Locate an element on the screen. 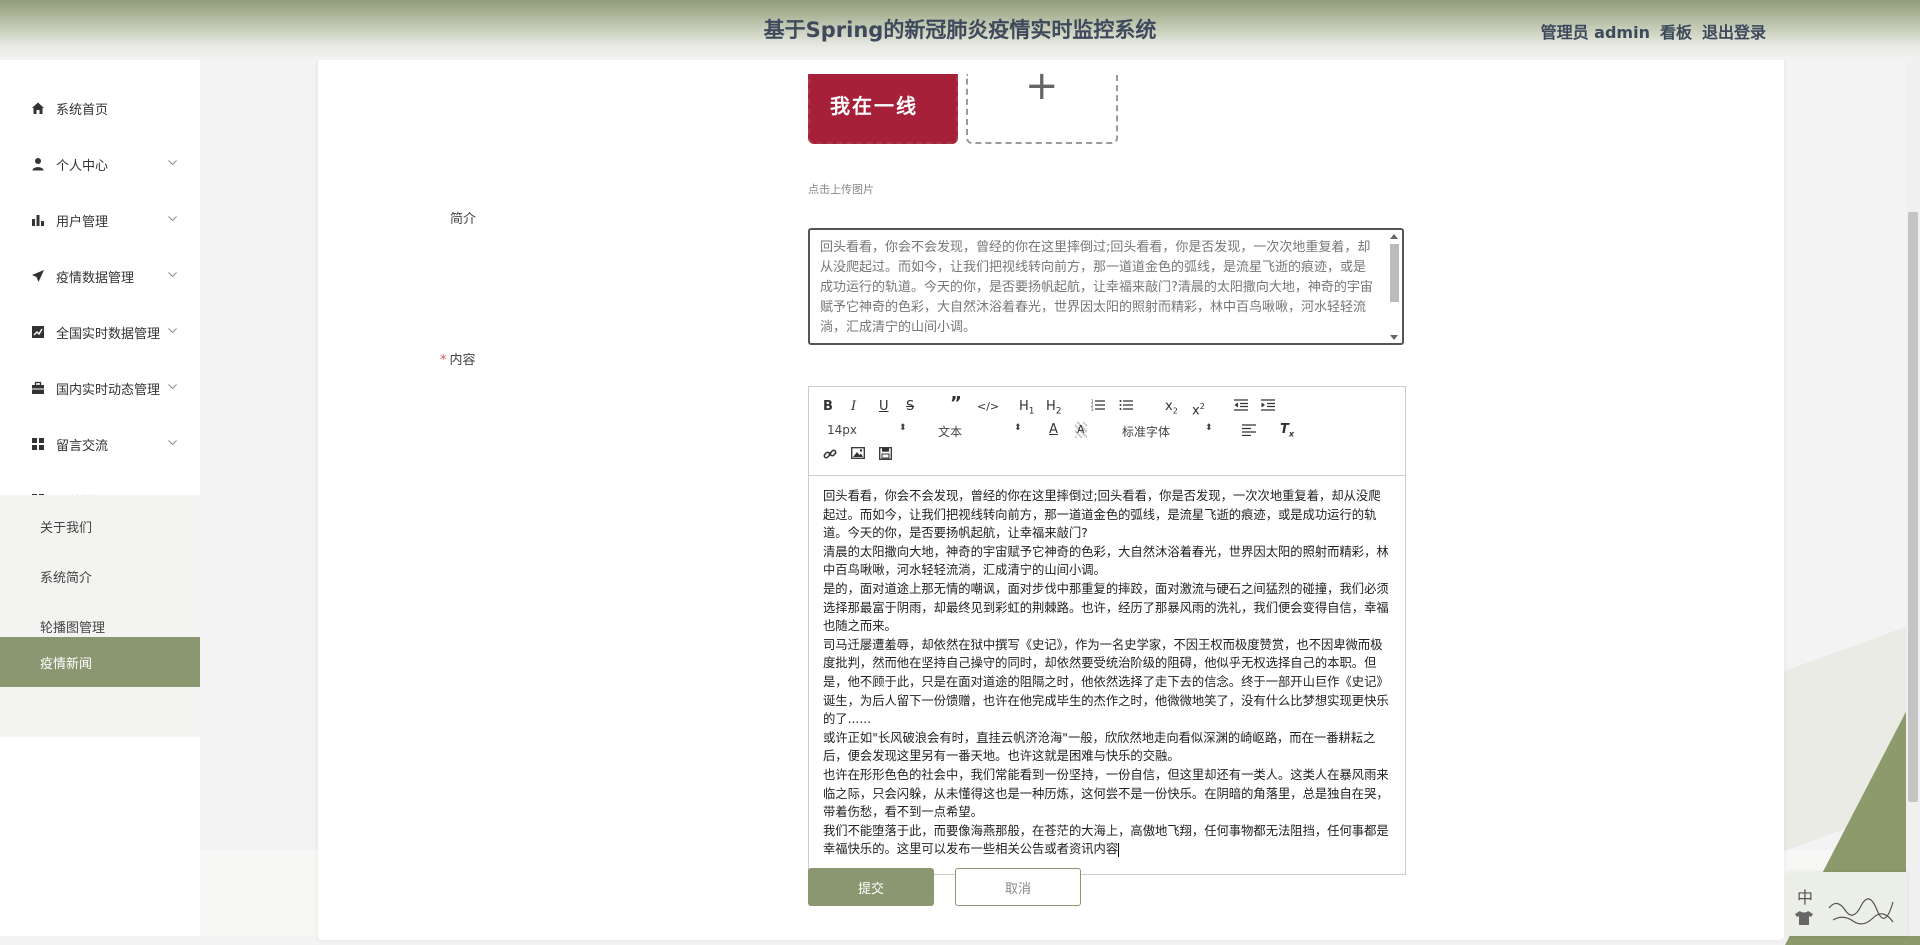  underline-icon: U is located at coordinates (884, 407).